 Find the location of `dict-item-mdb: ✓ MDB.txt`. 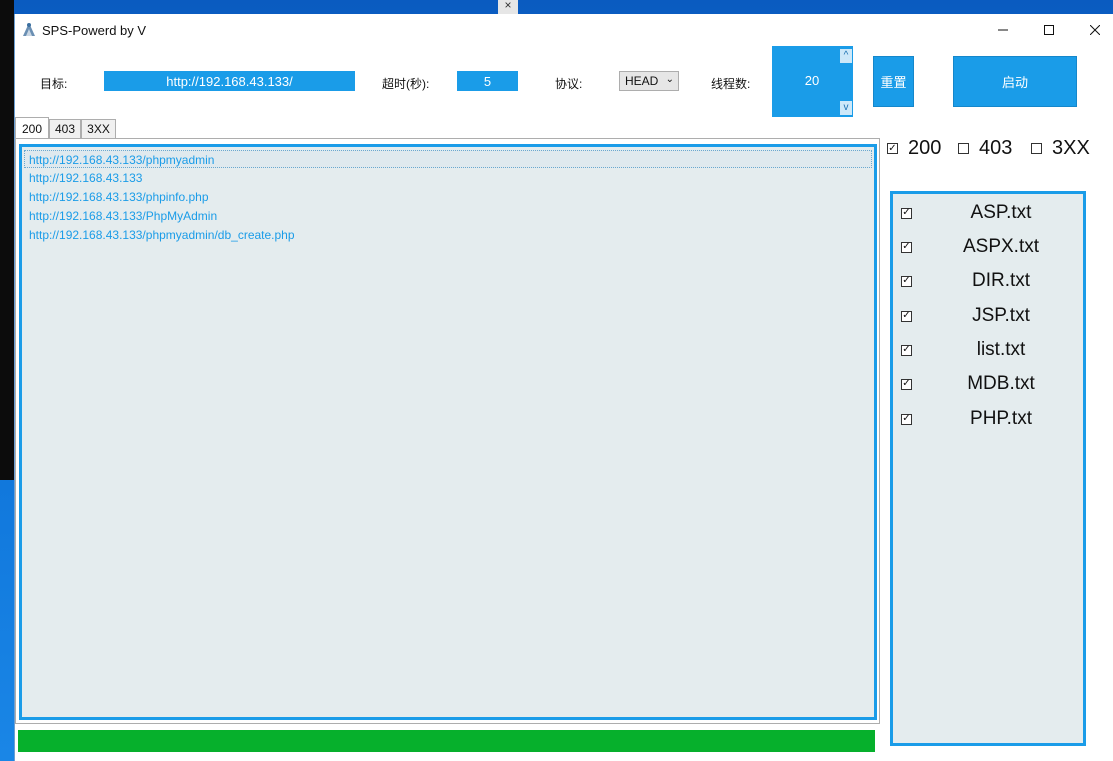

dict-item-mdb: ✓ MDB.txt is located at coordinates (991, 384).